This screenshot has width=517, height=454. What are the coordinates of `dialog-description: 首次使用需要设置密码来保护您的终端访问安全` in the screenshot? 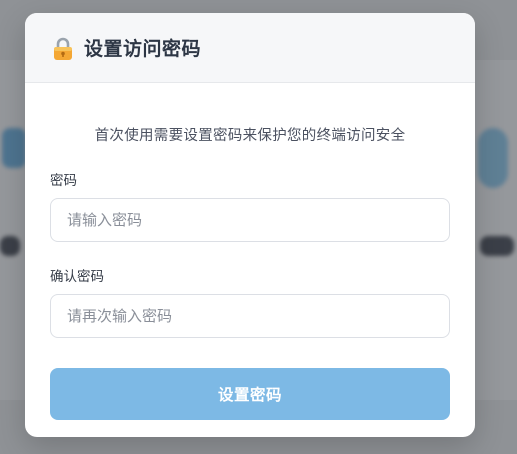 It's located at (250, 136).